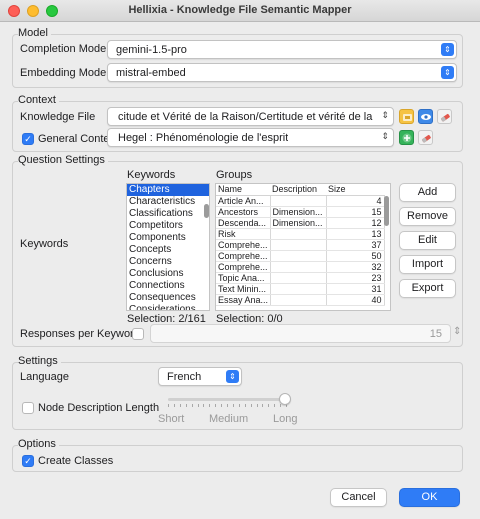 Image resolution: width=480 pixels, height=519 pixels. I want to click on clear-context-eraser-icon, so click(425, 137).